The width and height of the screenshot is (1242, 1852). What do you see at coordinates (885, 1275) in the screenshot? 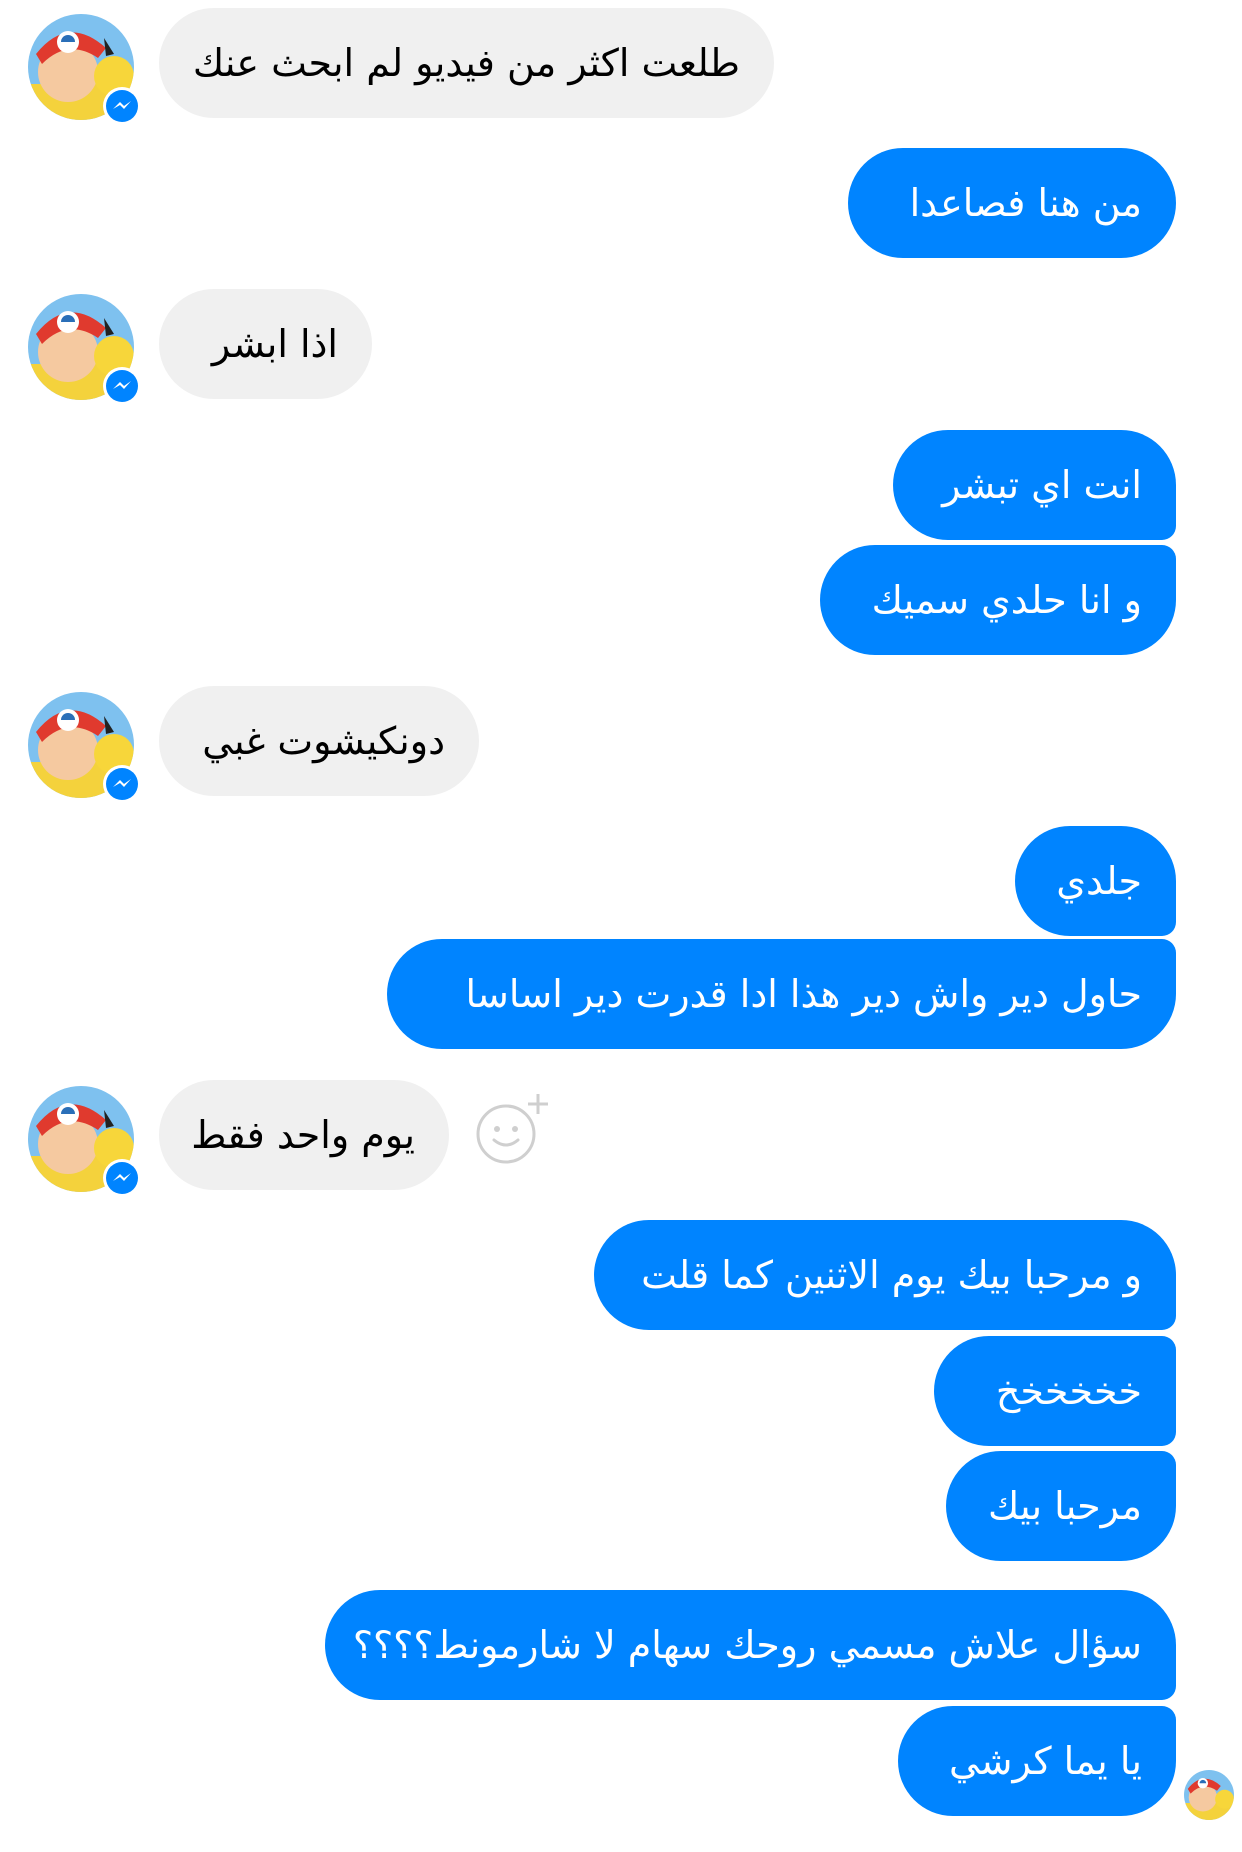
I see `message-bubble-outgoing: و مرحبا بيك يوم الاثنين كما قلت` at bounding box center [885, 1275].